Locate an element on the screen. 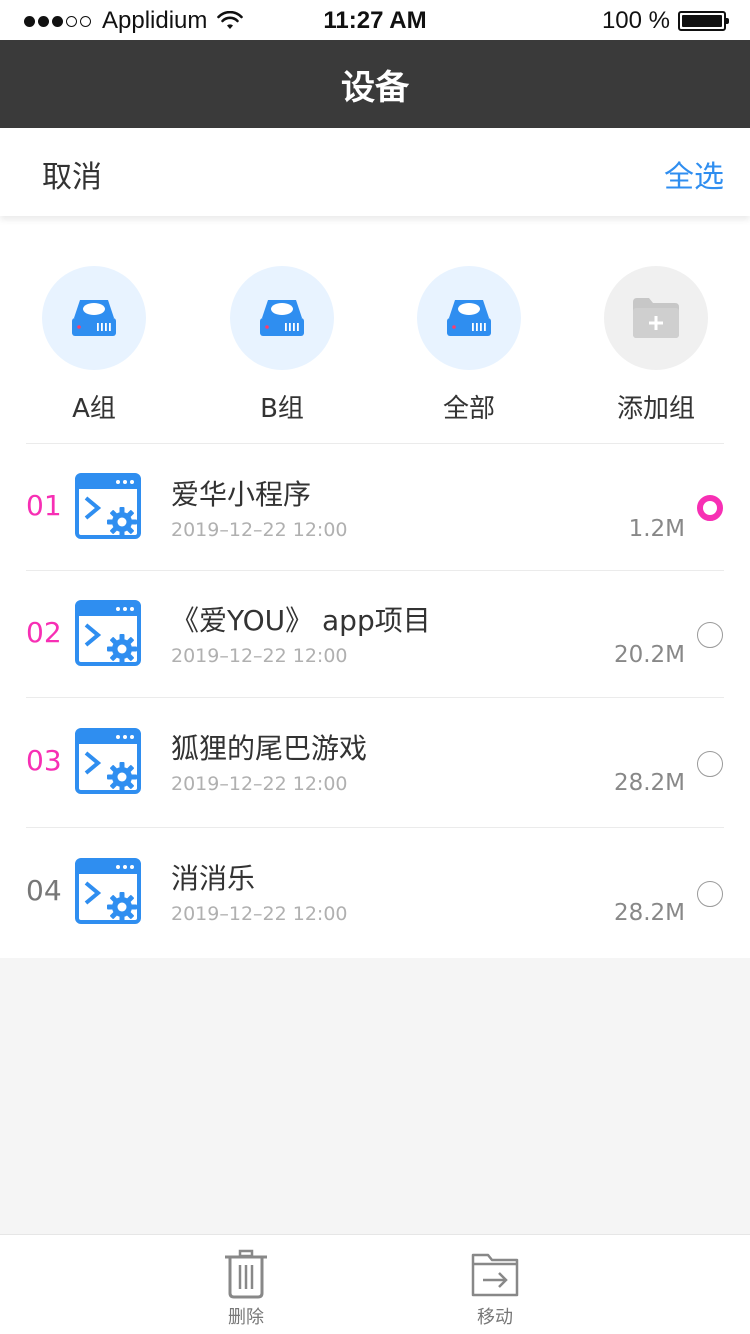  item-index: 02 is located at coordinates (44, 632).